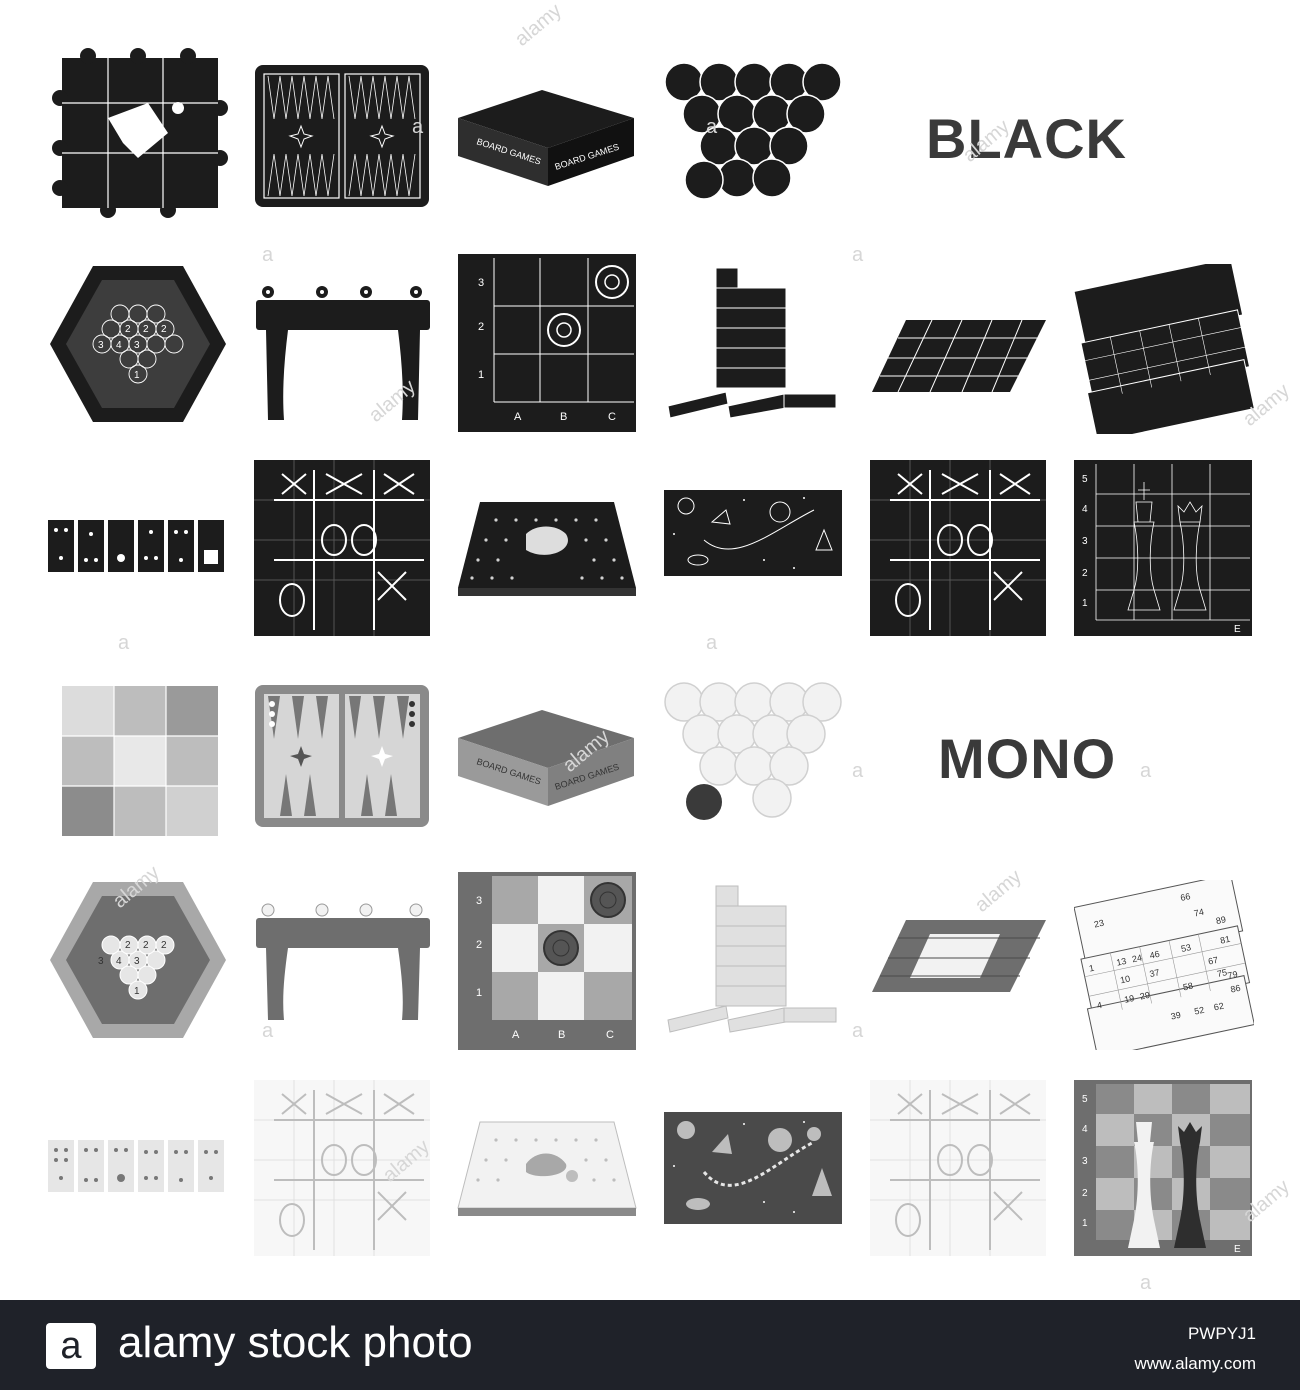  Describe the element at coordinates (1213, 961) in the screenshot. I see `lotto-num: 67` at that location.